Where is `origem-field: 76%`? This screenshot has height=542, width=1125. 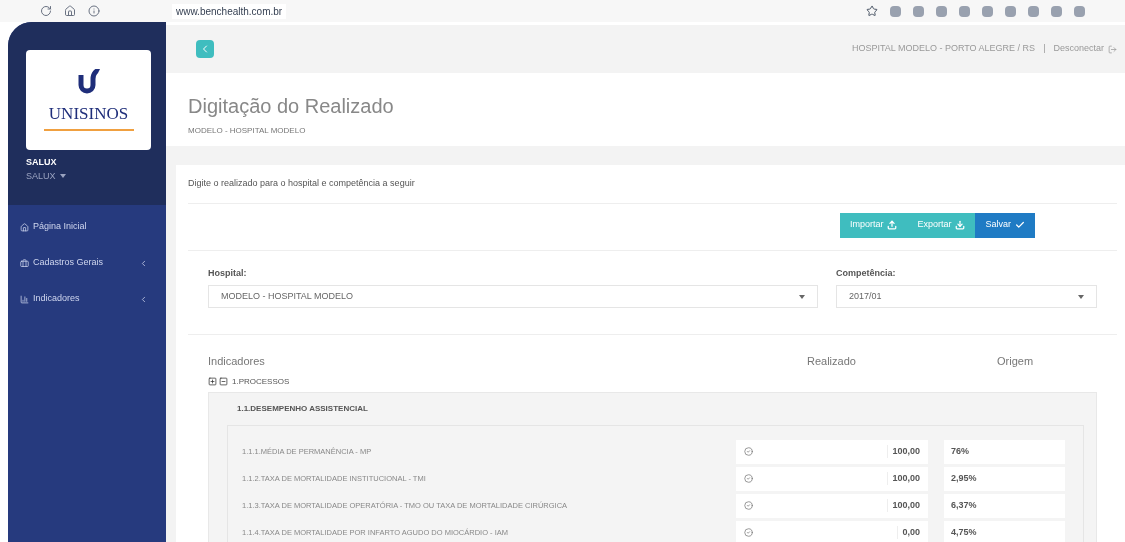
origem-field: 76% is located at coordinates (1004, 451).